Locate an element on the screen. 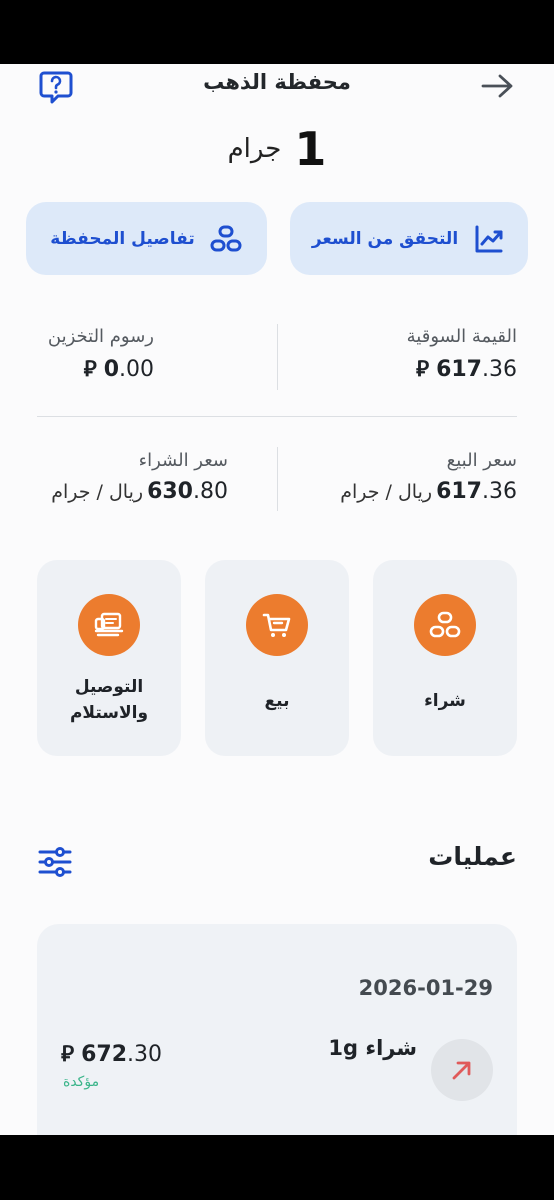 This screenshot has width=554, height=1200. verify-price-button: التحقق من السعر is located at coordinates (409, 238).